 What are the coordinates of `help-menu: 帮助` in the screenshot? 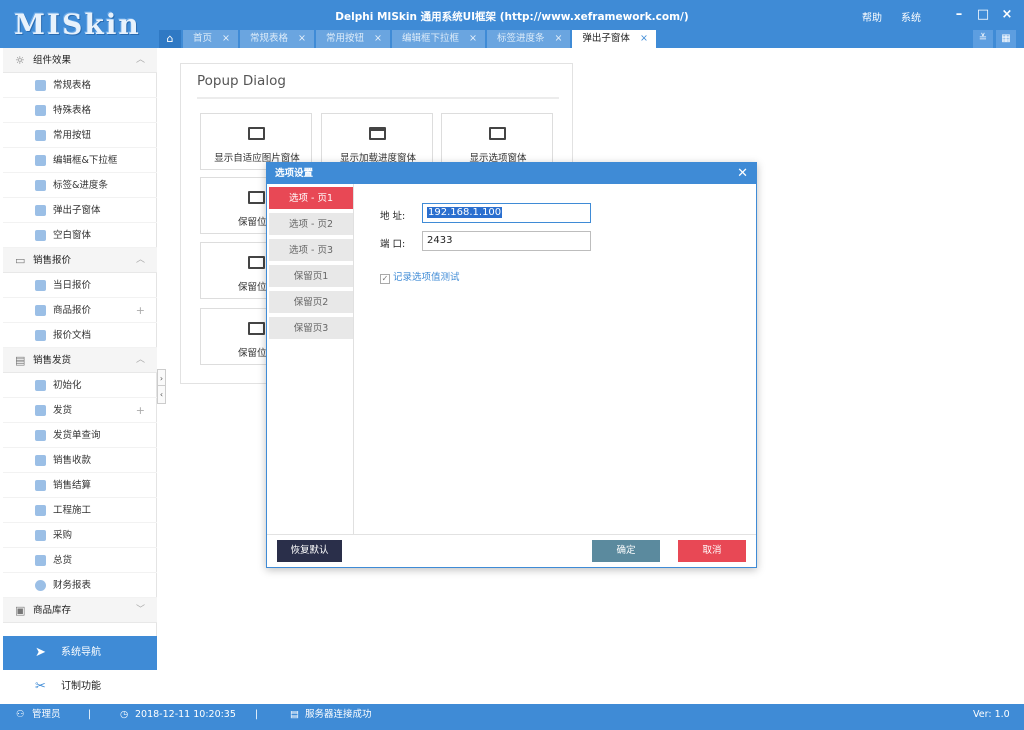 It's located at (872, 16).